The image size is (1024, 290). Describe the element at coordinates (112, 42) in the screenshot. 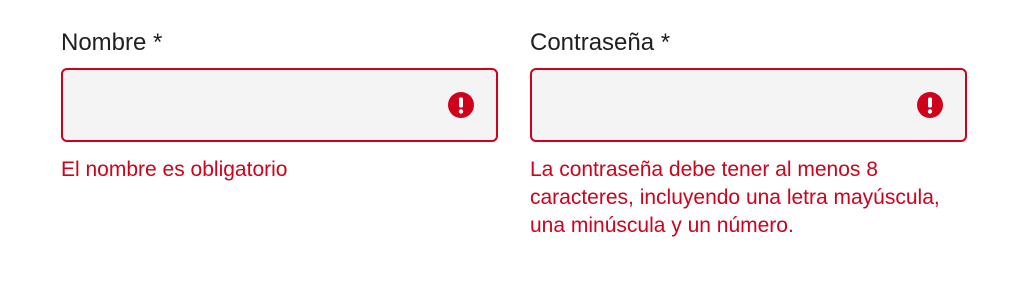

I see `name-label: Nombre *` at that location.